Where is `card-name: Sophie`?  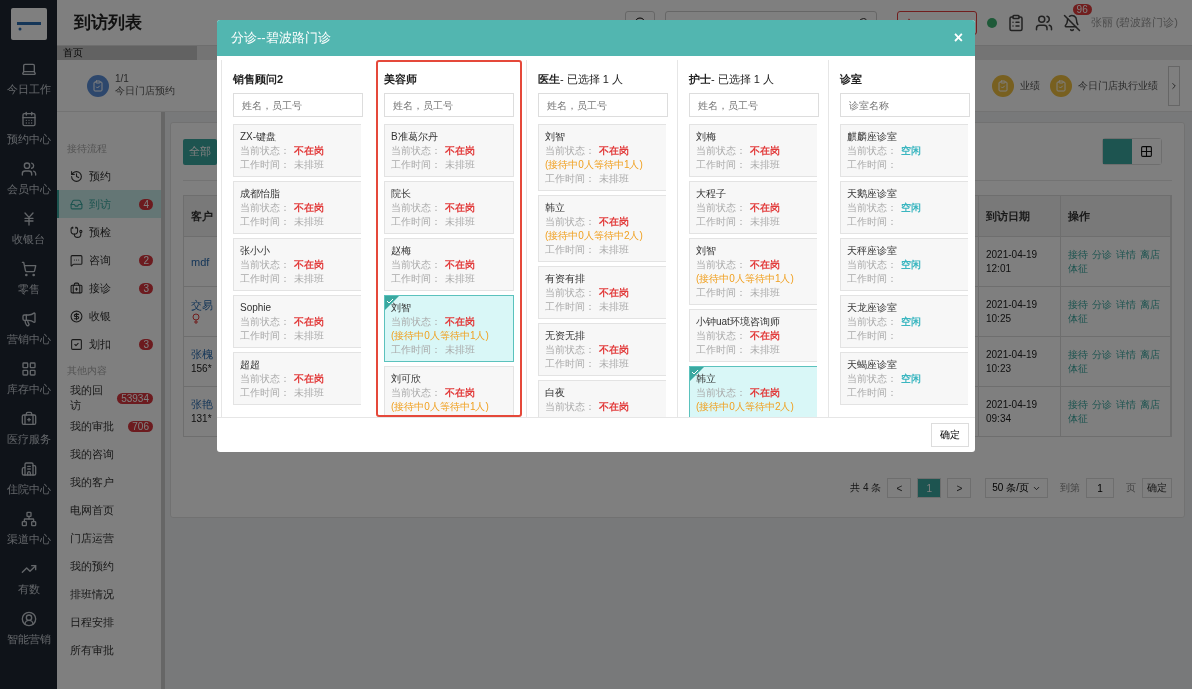 card-name: Sophie is located at coordinates (256, 308).